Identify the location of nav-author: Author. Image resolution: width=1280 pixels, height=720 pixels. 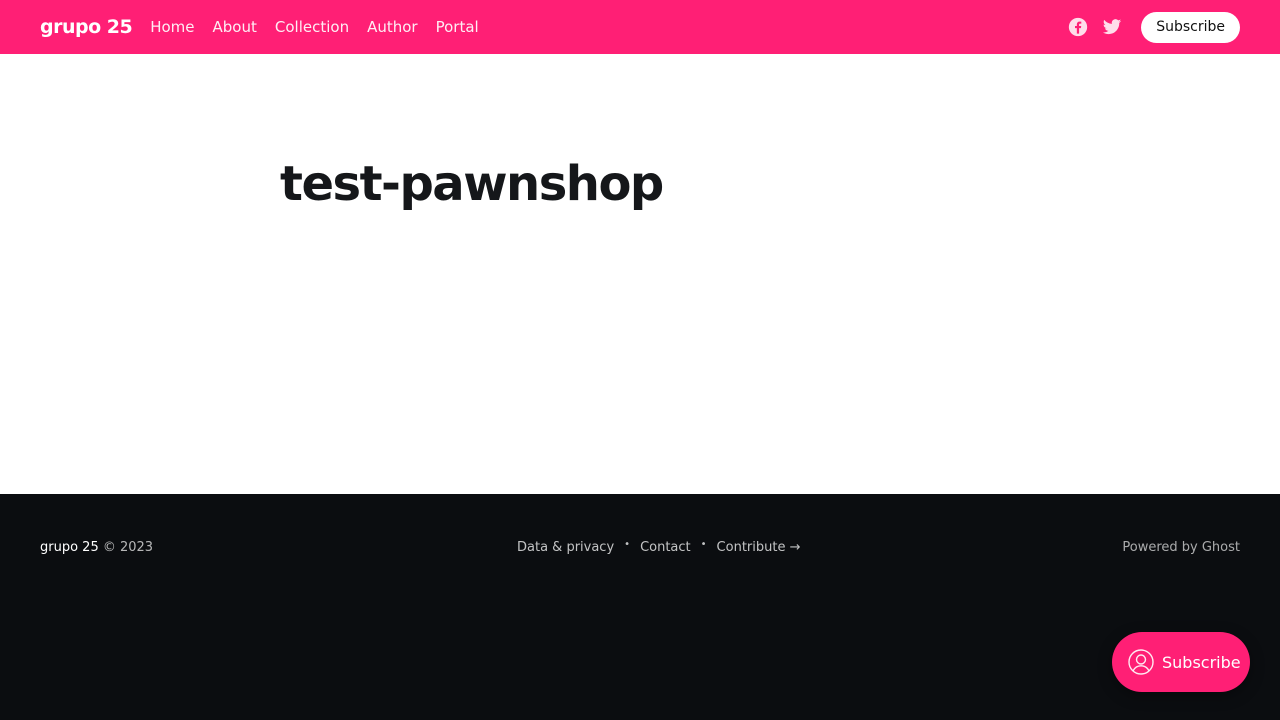
(392, 27).